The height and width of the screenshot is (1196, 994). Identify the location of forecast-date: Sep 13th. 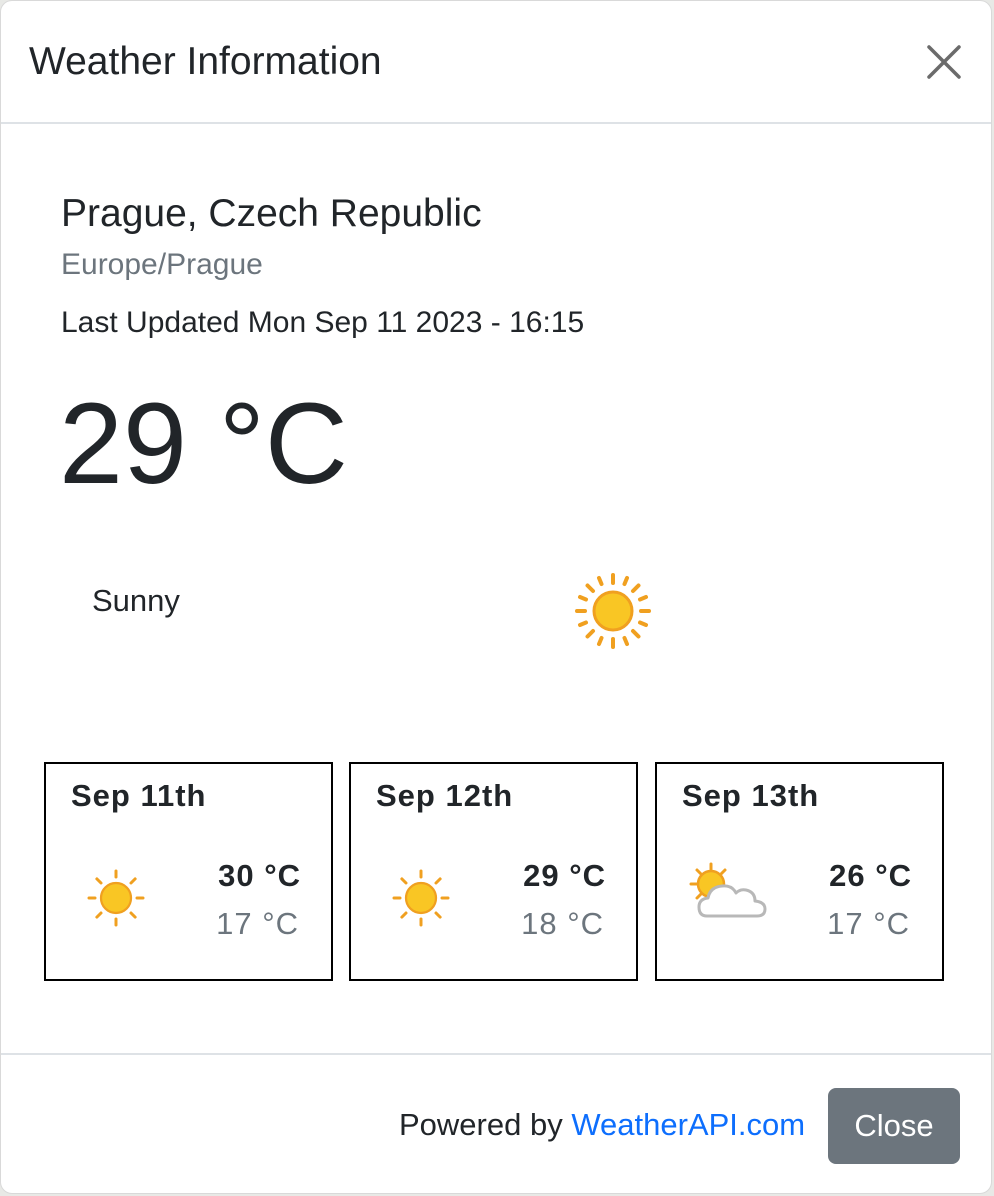
(751, 795).